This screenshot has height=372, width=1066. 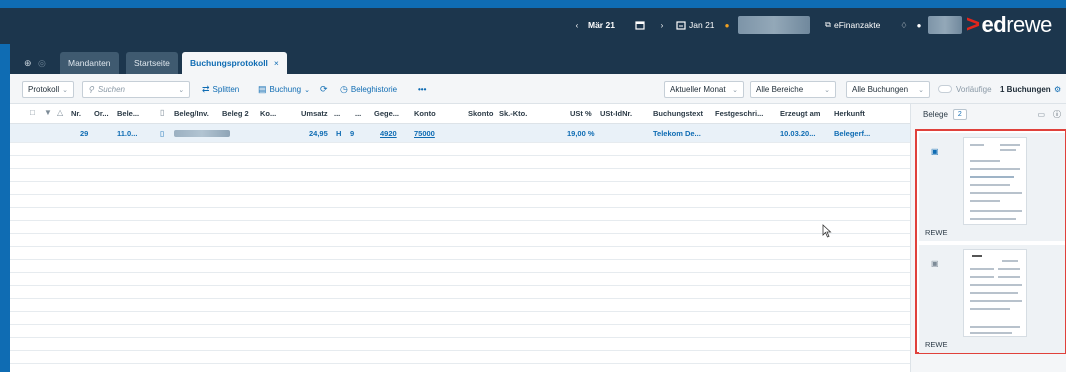 What do you see at coordinates (702, 25) in the screenshot?
I see `period-end-label: Jan 21` at bounding box center [702, 25].